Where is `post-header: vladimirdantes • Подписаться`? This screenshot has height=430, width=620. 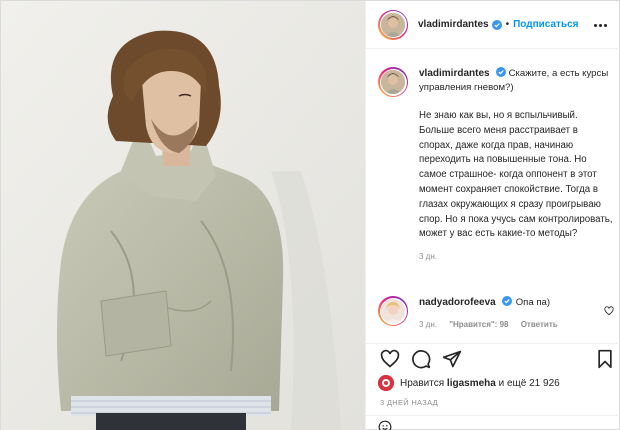 post-header: vladimirdantes • Подписаться is located at coordinates (493, 25).